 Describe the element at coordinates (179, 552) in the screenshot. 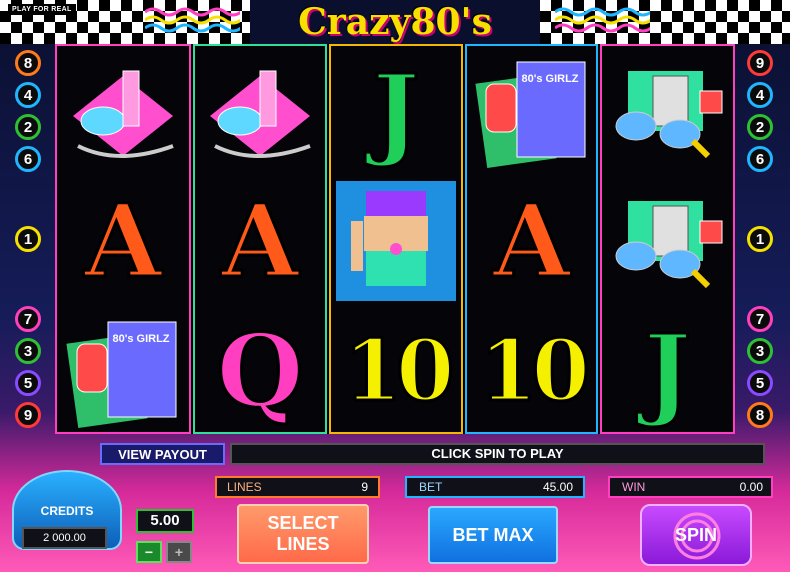

I see `coin-increase-button: +` at that location.